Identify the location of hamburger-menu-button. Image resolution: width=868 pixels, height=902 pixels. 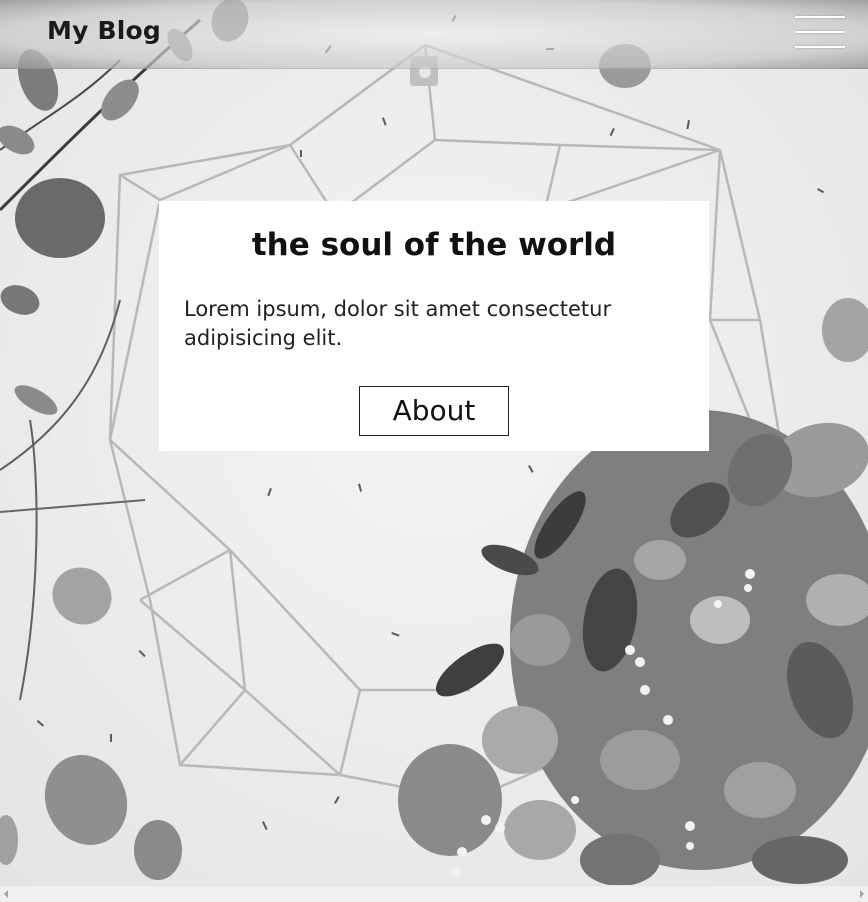
(820, 32).